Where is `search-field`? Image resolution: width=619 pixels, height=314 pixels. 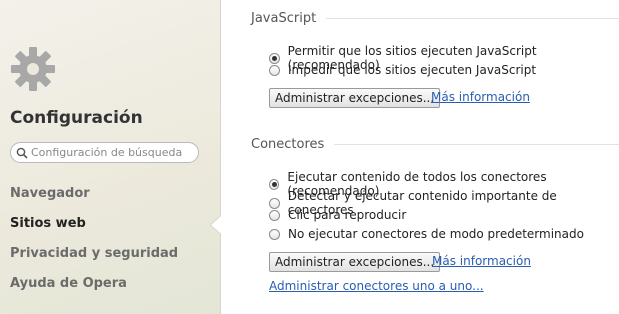
search-field is located at coordinates (104, 152).